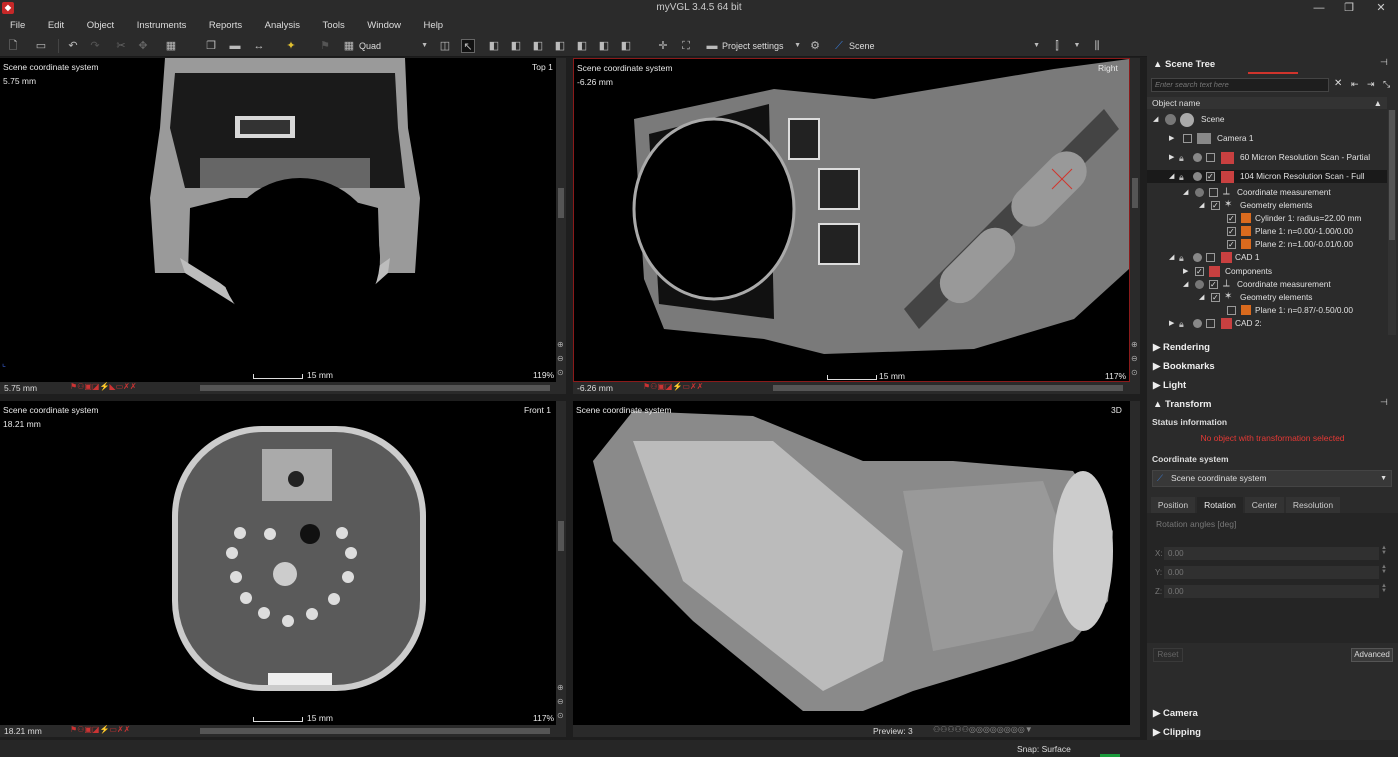 Image resolution: width=1398 pixels, height=757 pixels. What do you see at coordinates (1271, 591) in the screenshot?
I see `rotation-z-input: 0.00` at bounding box center [1271, 591].